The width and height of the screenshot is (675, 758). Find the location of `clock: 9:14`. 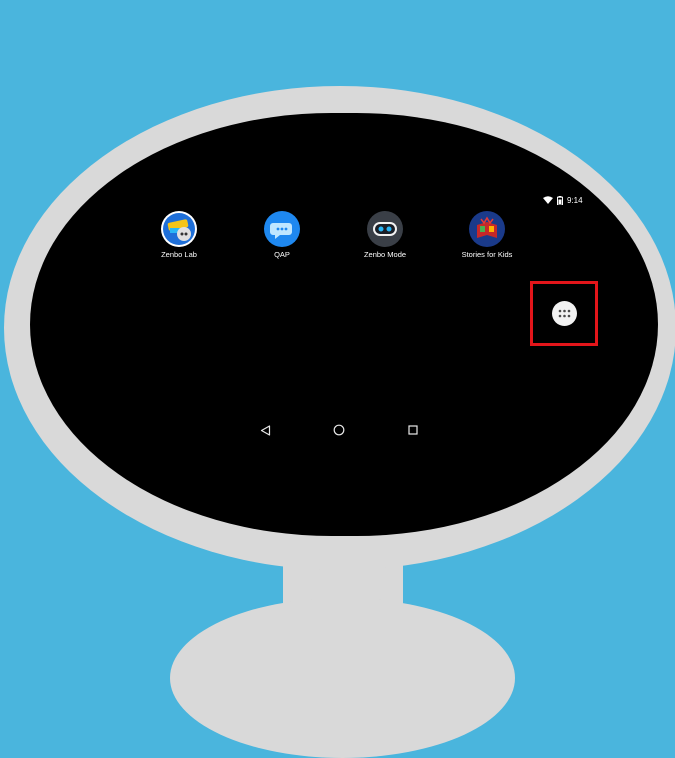

clock: 9:14 is located at coordinates (575, 200).